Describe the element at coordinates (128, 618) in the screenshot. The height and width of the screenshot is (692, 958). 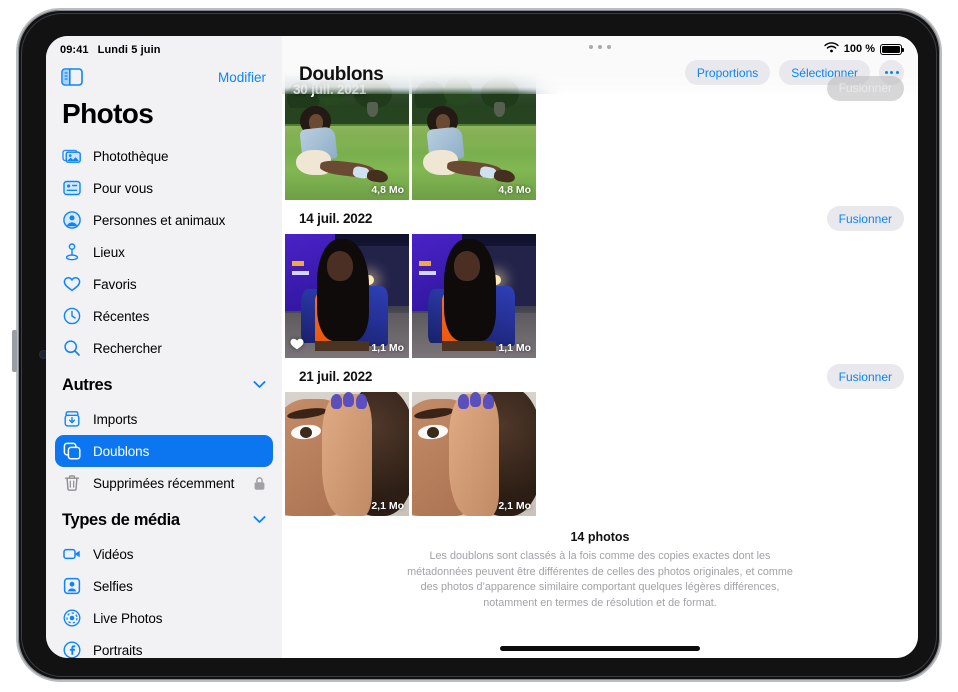
I see `sidebar-item-label: Live Photos` at that location.